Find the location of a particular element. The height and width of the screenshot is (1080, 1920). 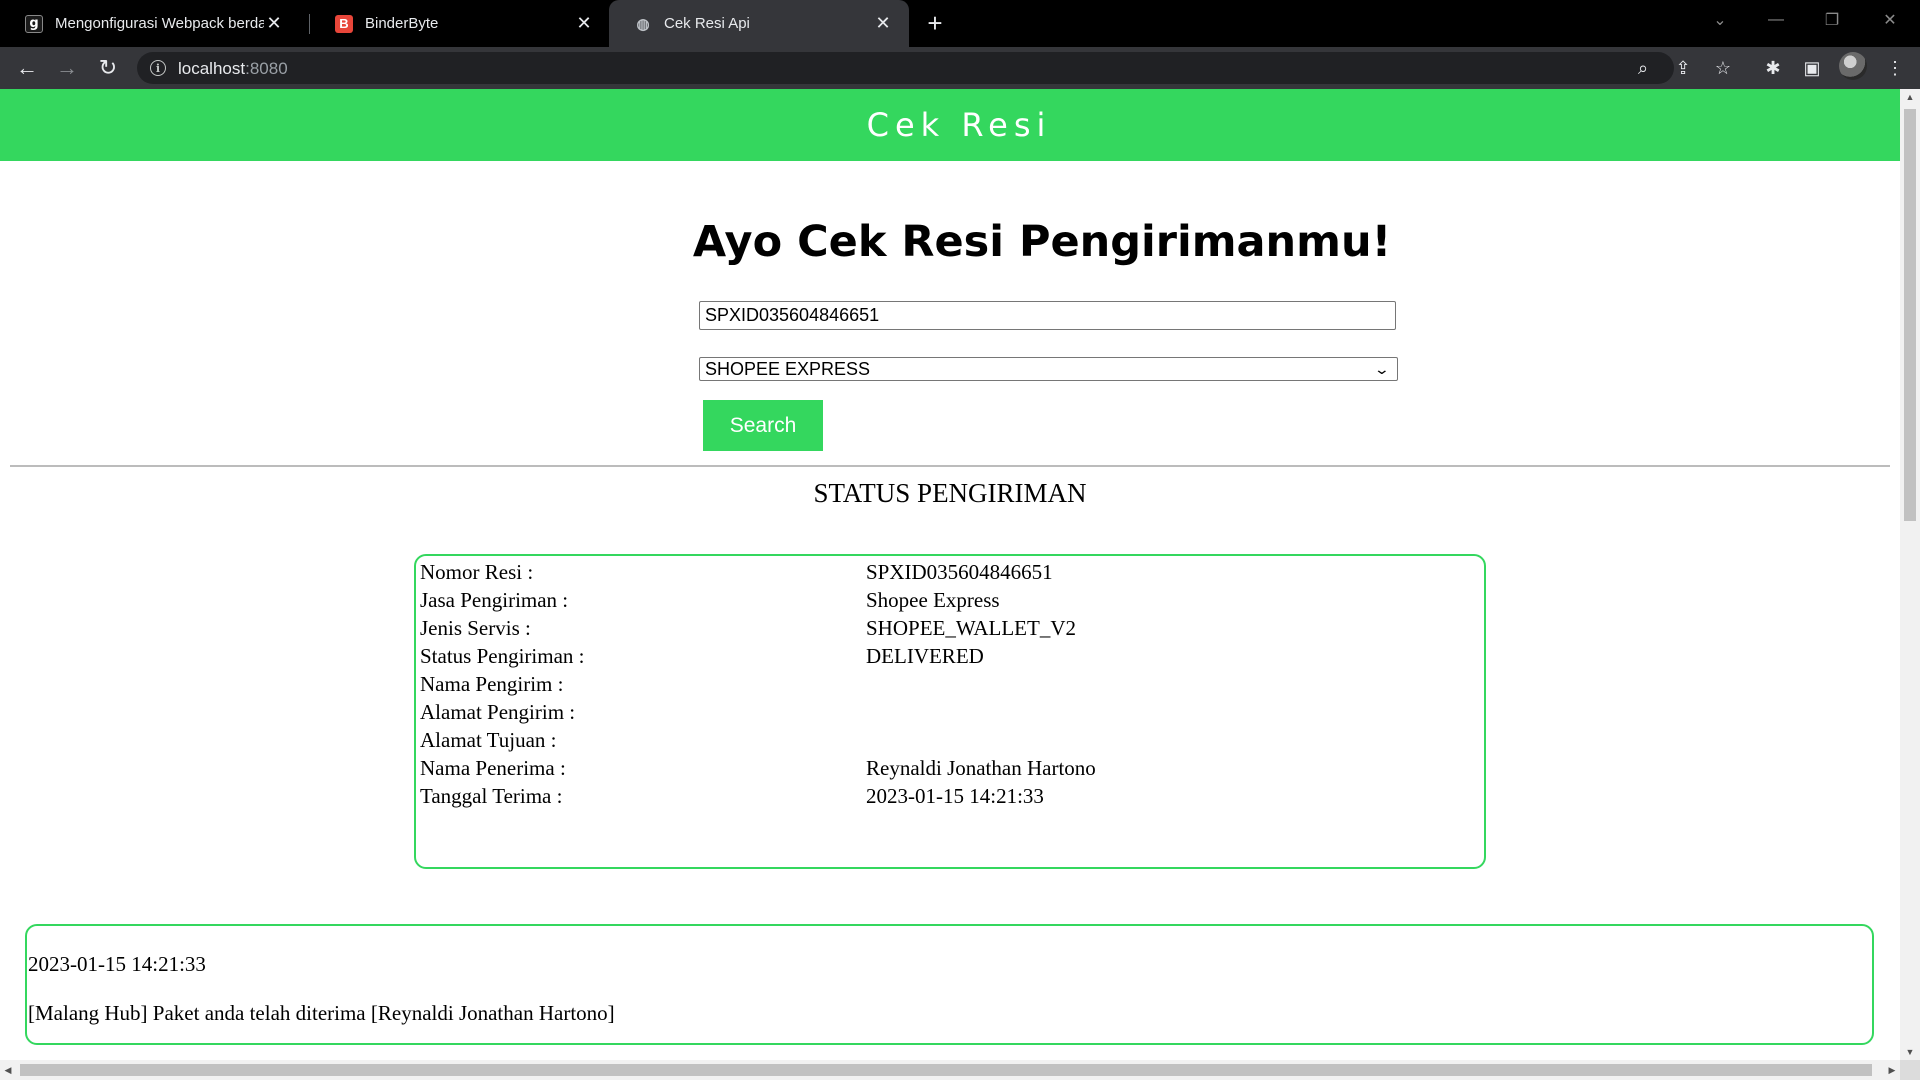

detail-value: Reynaldi Jonathan Hartono is located at coordinates (981, 768).